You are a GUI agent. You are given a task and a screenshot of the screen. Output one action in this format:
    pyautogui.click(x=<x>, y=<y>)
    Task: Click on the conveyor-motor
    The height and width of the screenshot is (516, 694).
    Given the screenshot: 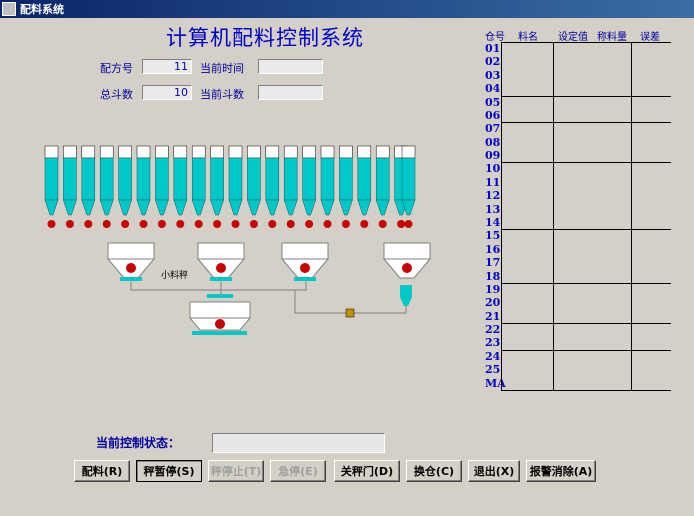 What is the action you would take?
    pyautogui.click(x=350, y=313)
    